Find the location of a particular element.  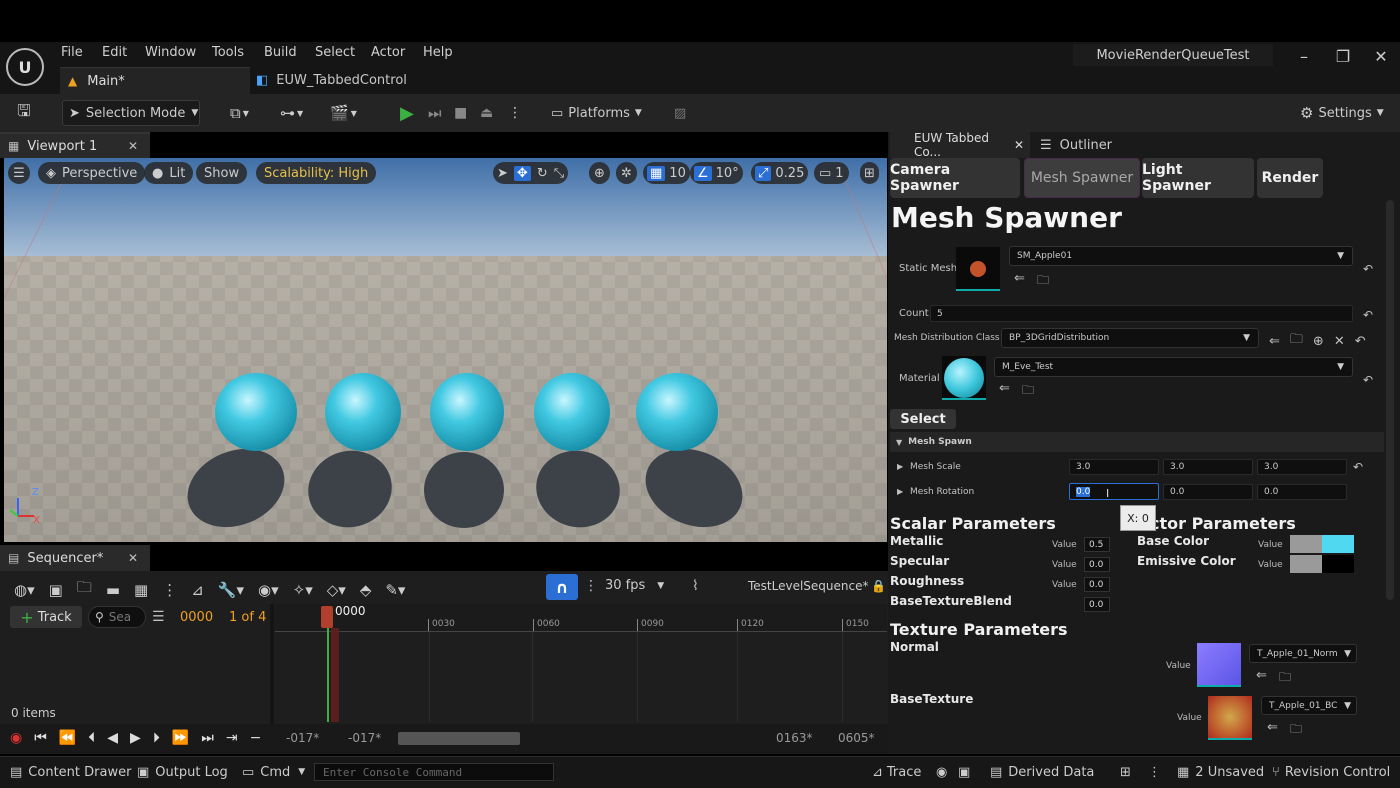

tab-camera-spawner: Camera Spawner is located at coordinates (955, 178).